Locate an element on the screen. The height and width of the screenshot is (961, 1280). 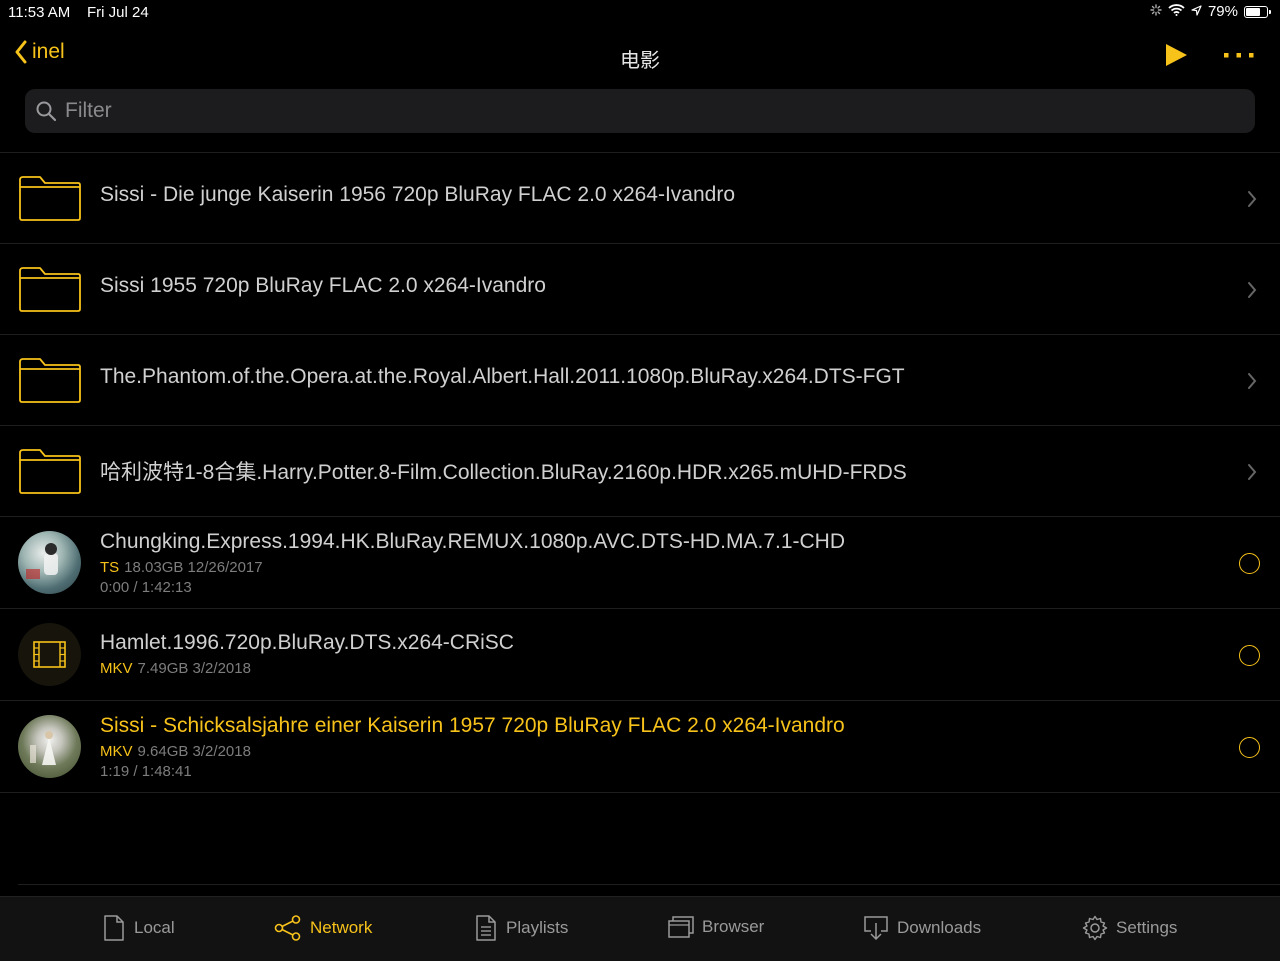
tab-local: Local is located at coordinates (138, 928).